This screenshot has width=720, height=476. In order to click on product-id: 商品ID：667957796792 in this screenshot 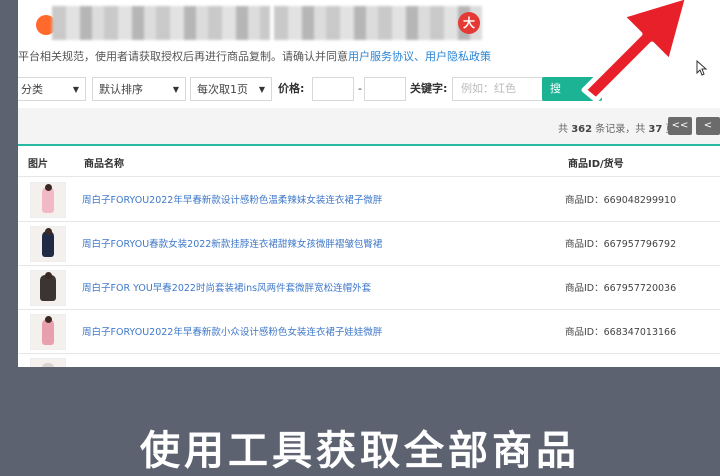, I will do `click(621, 244)`.